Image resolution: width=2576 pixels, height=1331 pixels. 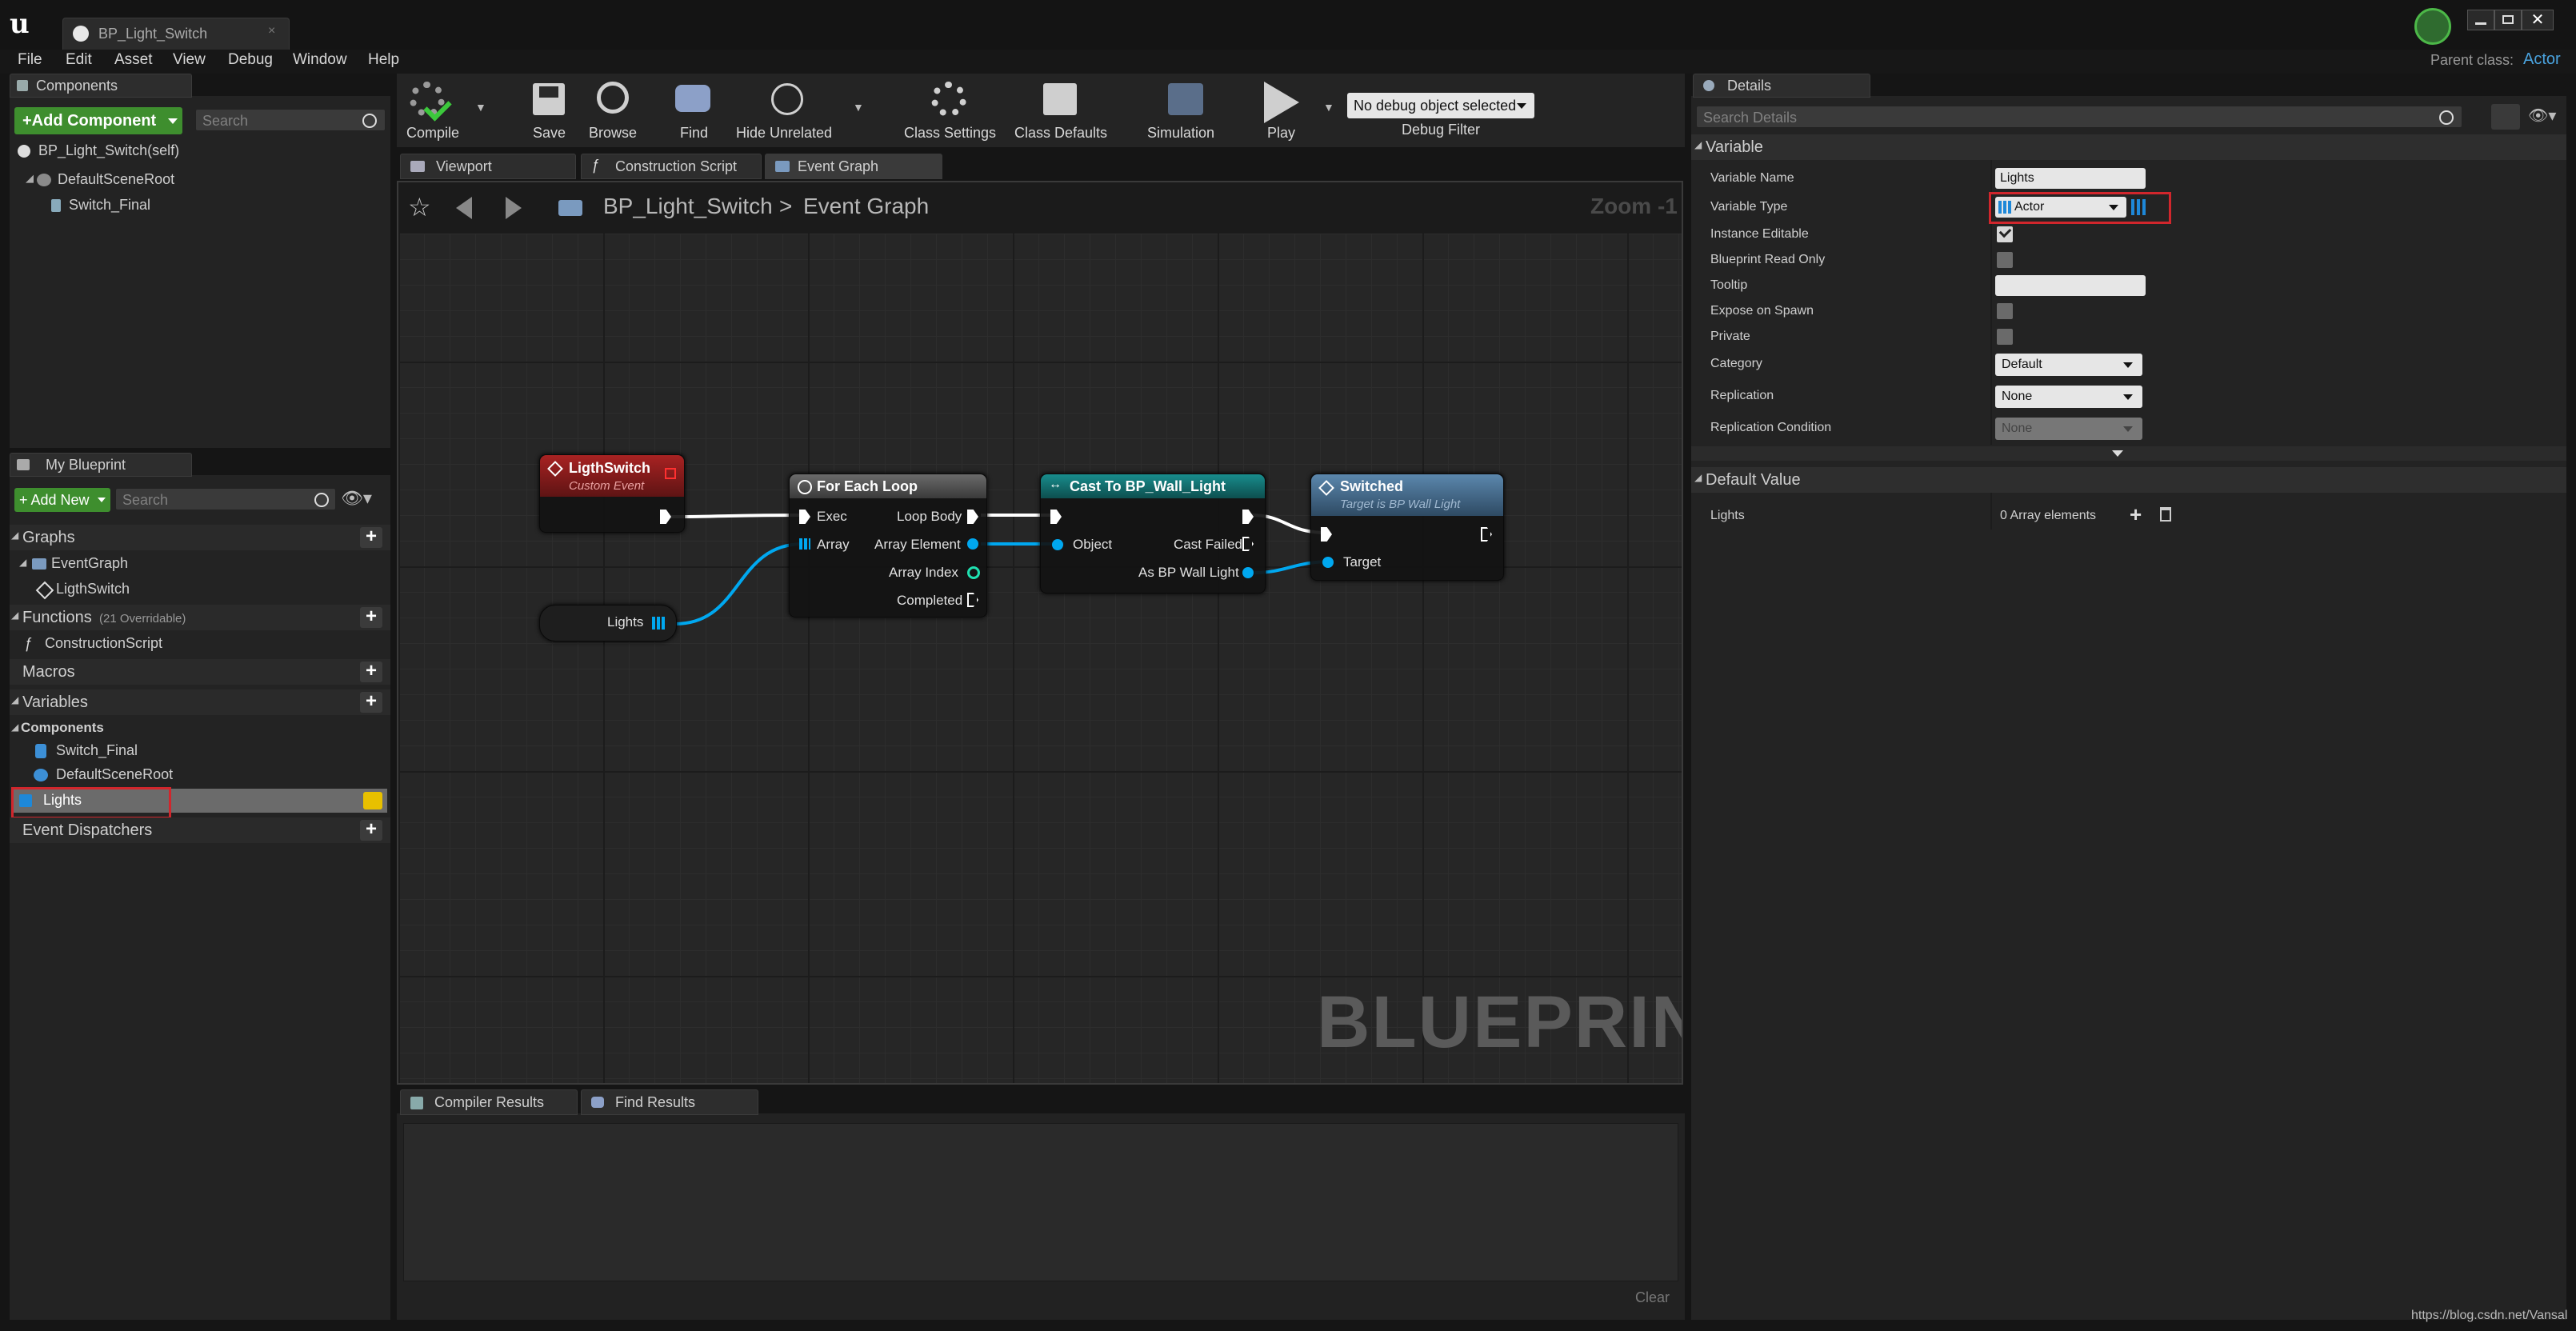 I want to click on parent-class-link: Actor, so click(x=2542, y=60).